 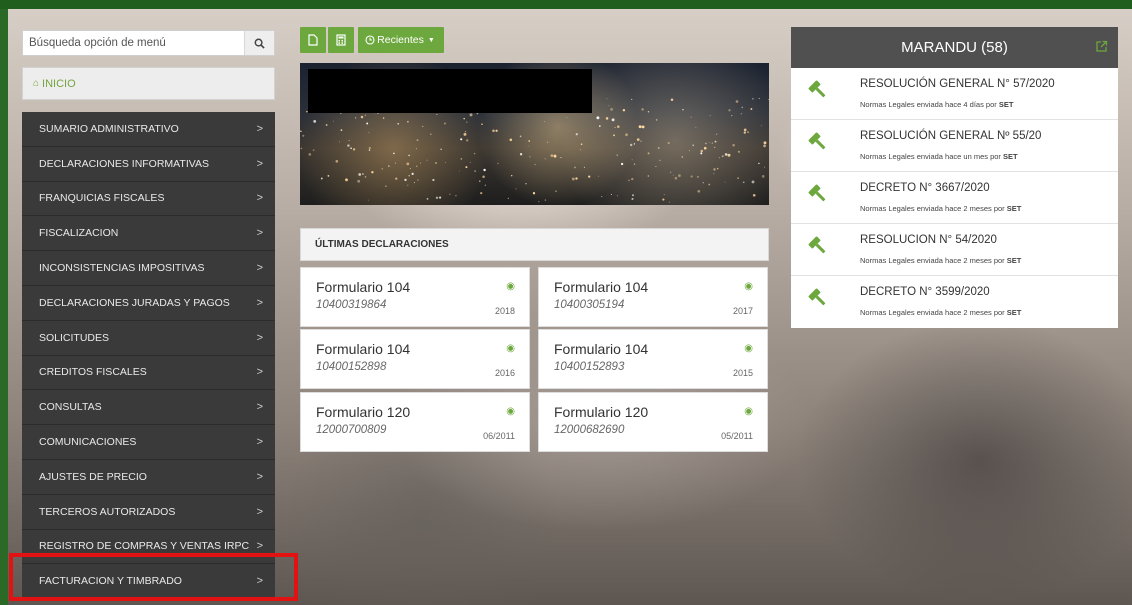 I want to click on declaration-card: Formulario 104 10400319864 ◉ 2018, so click(x=415, y=297).